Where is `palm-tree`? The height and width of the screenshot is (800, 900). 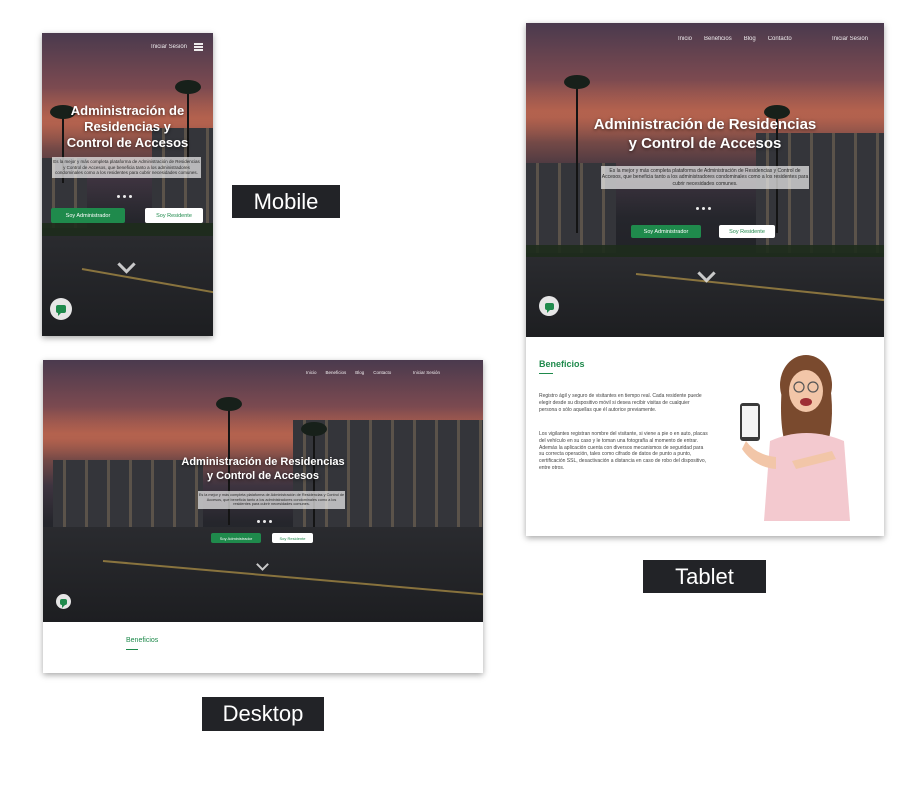
palm-tree is located at coordinates (577, 154).